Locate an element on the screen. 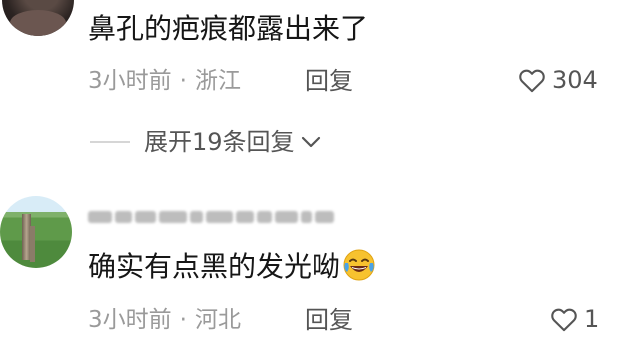 The image size is (640, 356). expand-replies-button: 展开19条回复 is located at coordinates (205, 142).